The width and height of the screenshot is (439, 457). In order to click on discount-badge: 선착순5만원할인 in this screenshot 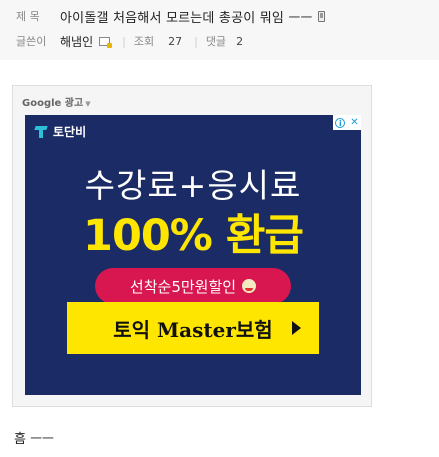, I will do `click(193, 289)`.